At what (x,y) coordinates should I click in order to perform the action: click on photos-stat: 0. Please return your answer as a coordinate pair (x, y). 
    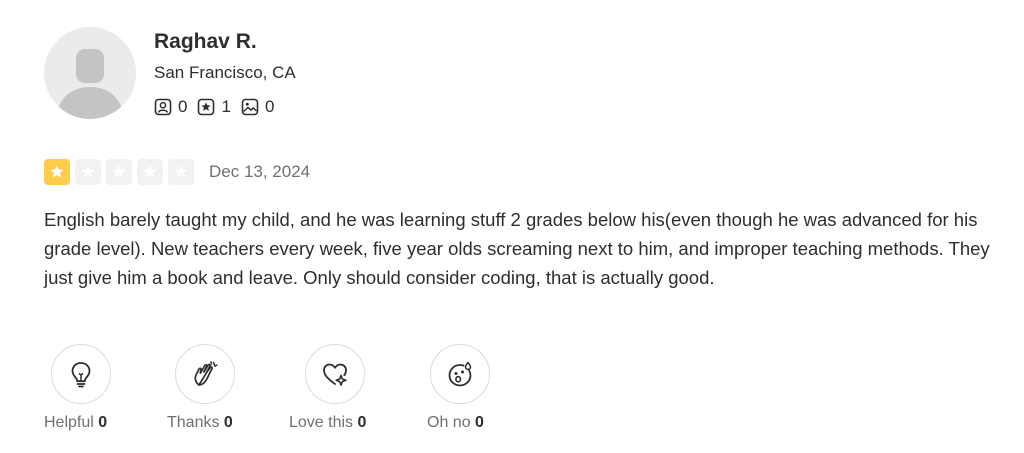
    Looking at the image, I should click on (257, 107).